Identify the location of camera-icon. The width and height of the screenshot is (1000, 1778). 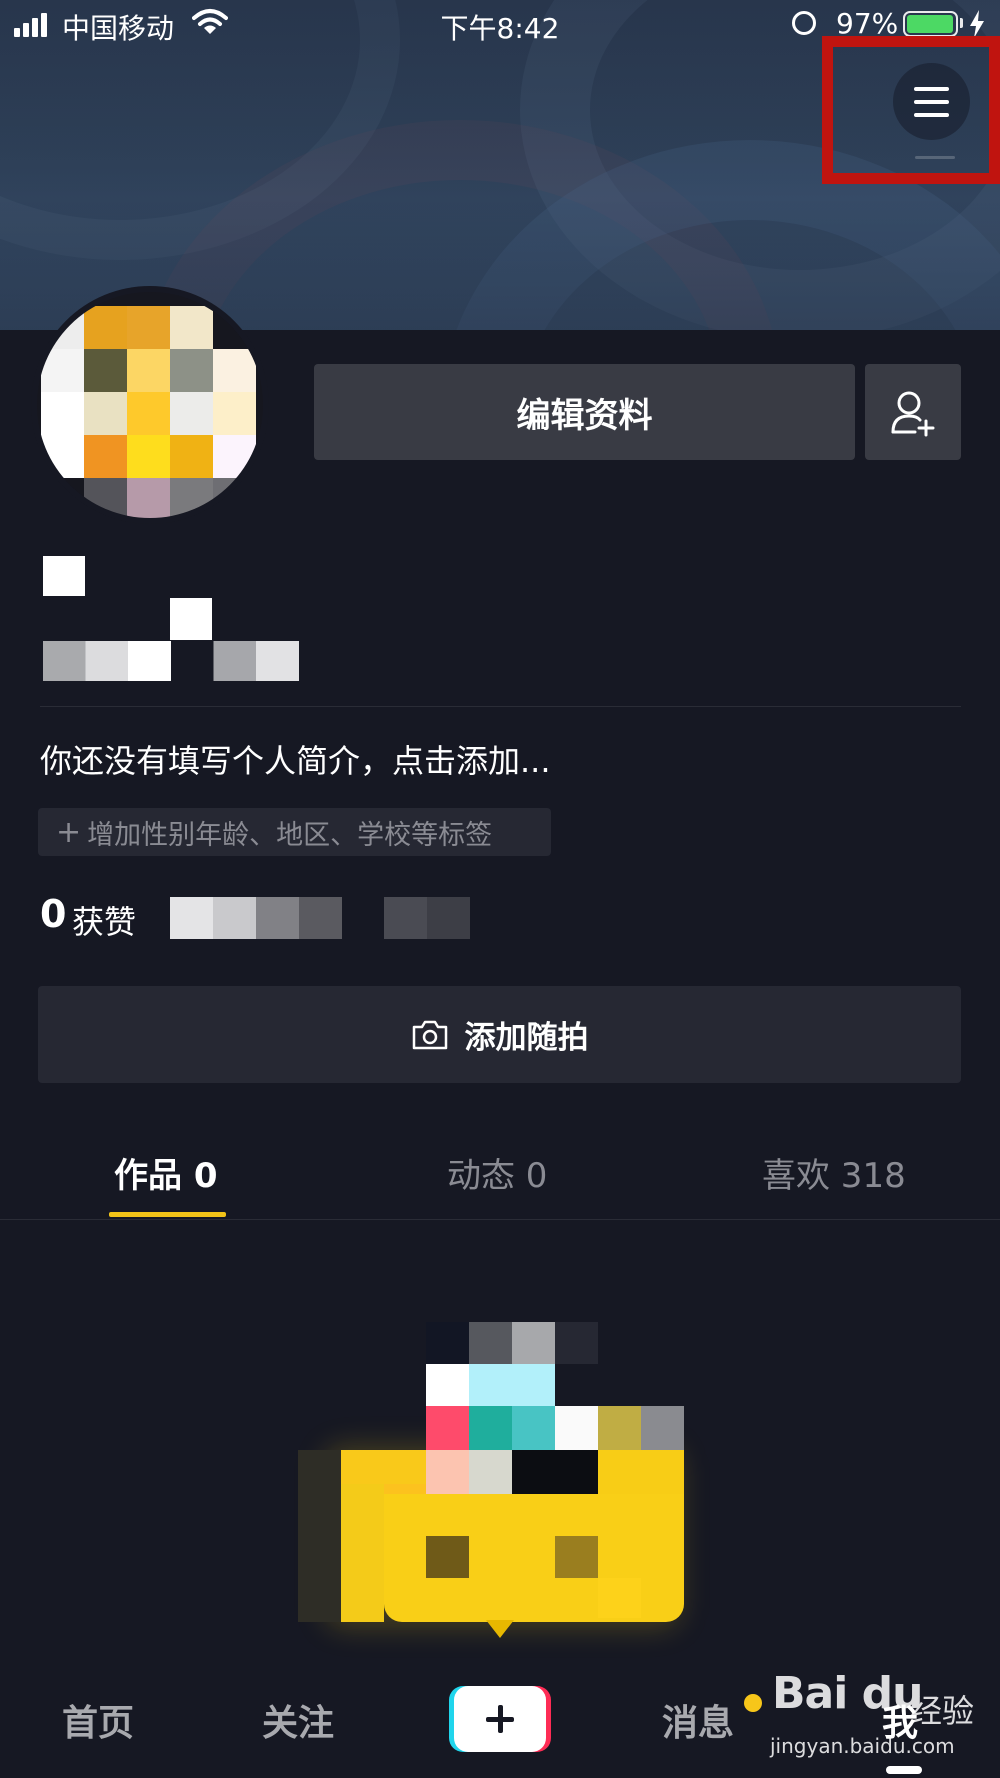
(429, 1034).